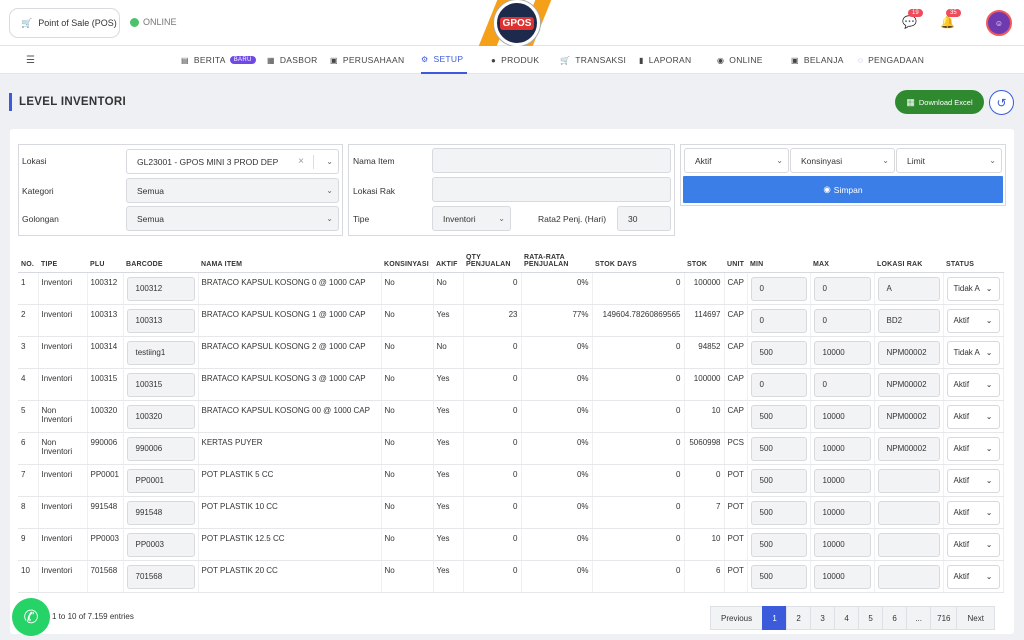  Describe the element at coordinates (593, 60) in the screenshot. I see `nav-transaksi: 🛒 TRANSAKSI` at that location.